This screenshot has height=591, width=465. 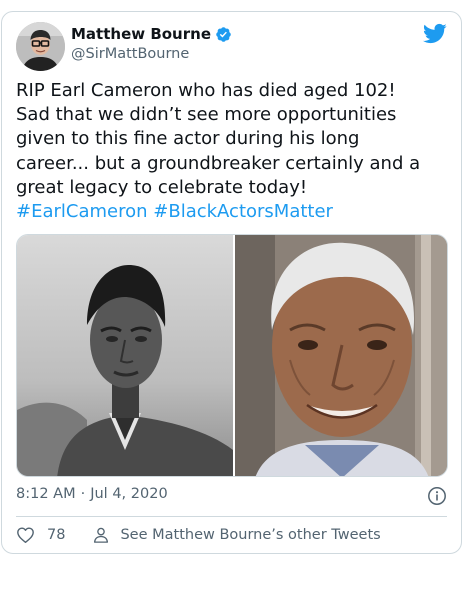 What do you see at coordinates (25, 535) in the screenshot?
I see `heart-icon` at bounding box center [25, 535].